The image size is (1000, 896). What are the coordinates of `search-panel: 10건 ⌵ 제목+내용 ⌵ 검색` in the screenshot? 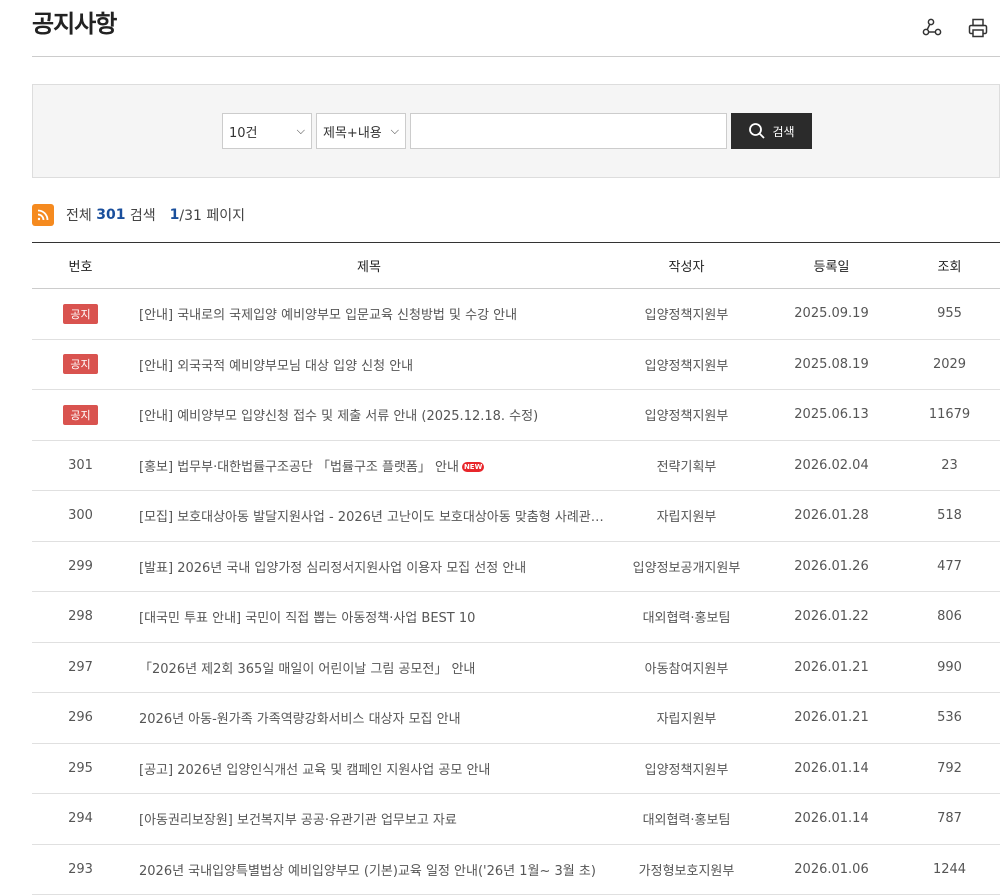 It's located at (516, 131).